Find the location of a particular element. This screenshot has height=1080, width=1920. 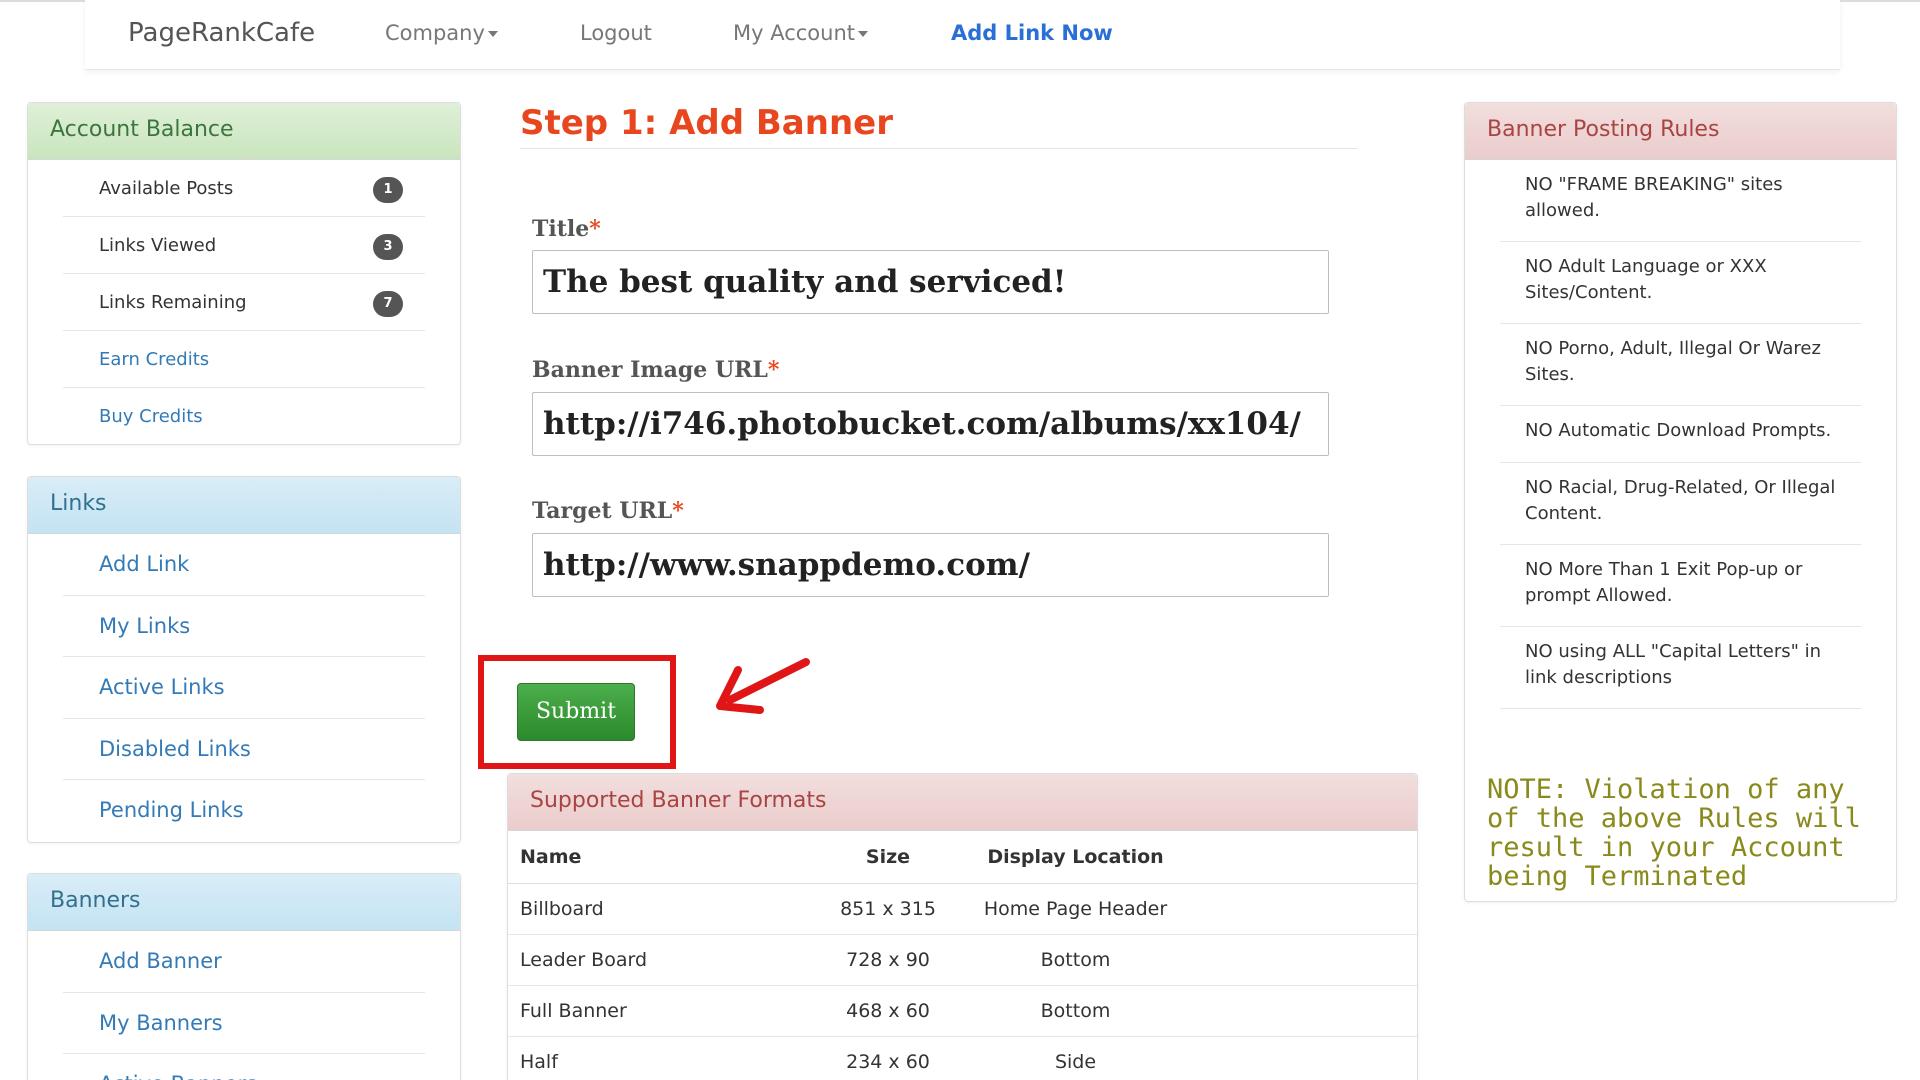

submit-button: Submit is located at coordinates (576, 712).